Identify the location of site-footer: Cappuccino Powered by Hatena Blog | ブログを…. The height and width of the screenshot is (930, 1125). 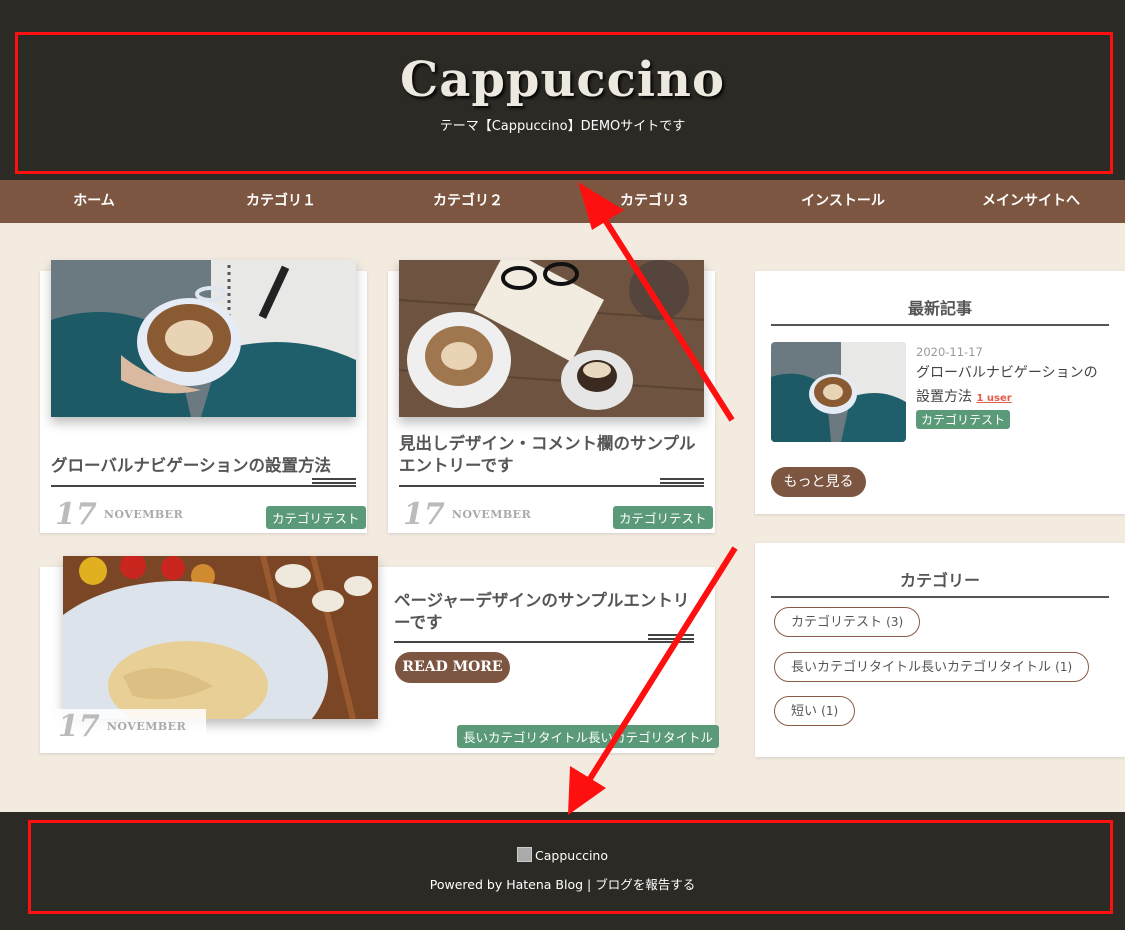
(562, 871).